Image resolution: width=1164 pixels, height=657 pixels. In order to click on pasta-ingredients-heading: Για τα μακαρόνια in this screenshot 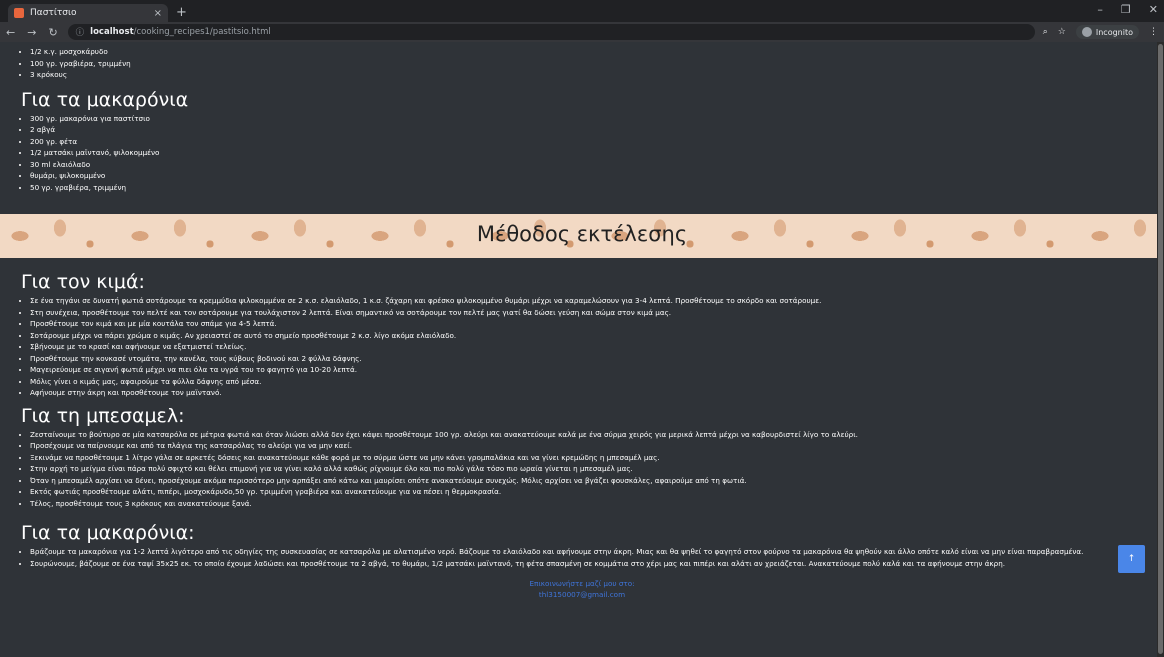, I will do `click(105, 99)`.